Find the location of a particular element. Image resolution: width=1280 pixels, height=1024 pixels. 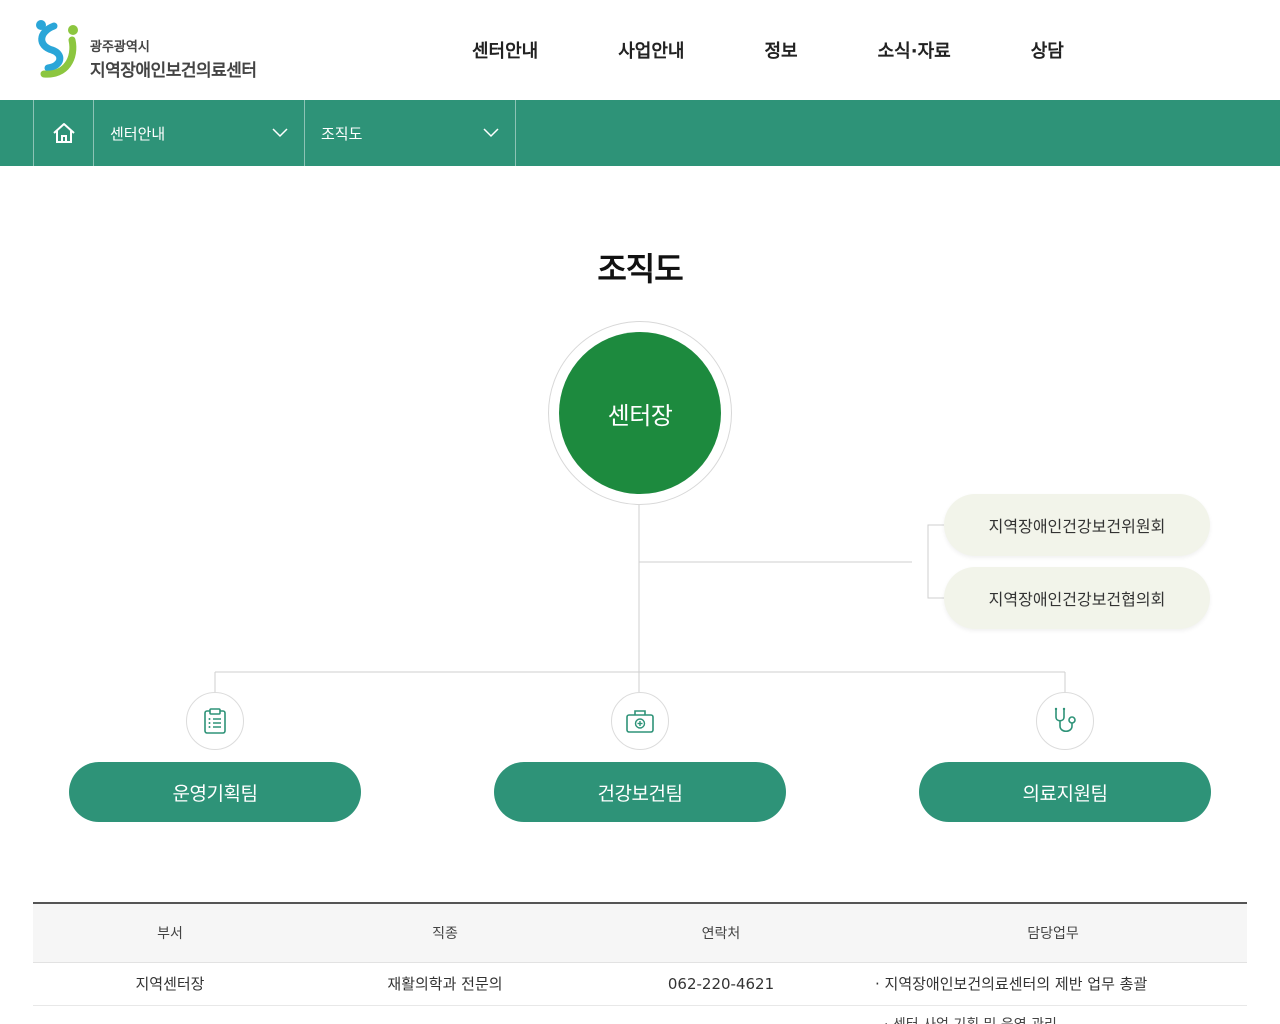

table-cell-job: 재활의학과 전문의 is located at coordinates (445, 984).